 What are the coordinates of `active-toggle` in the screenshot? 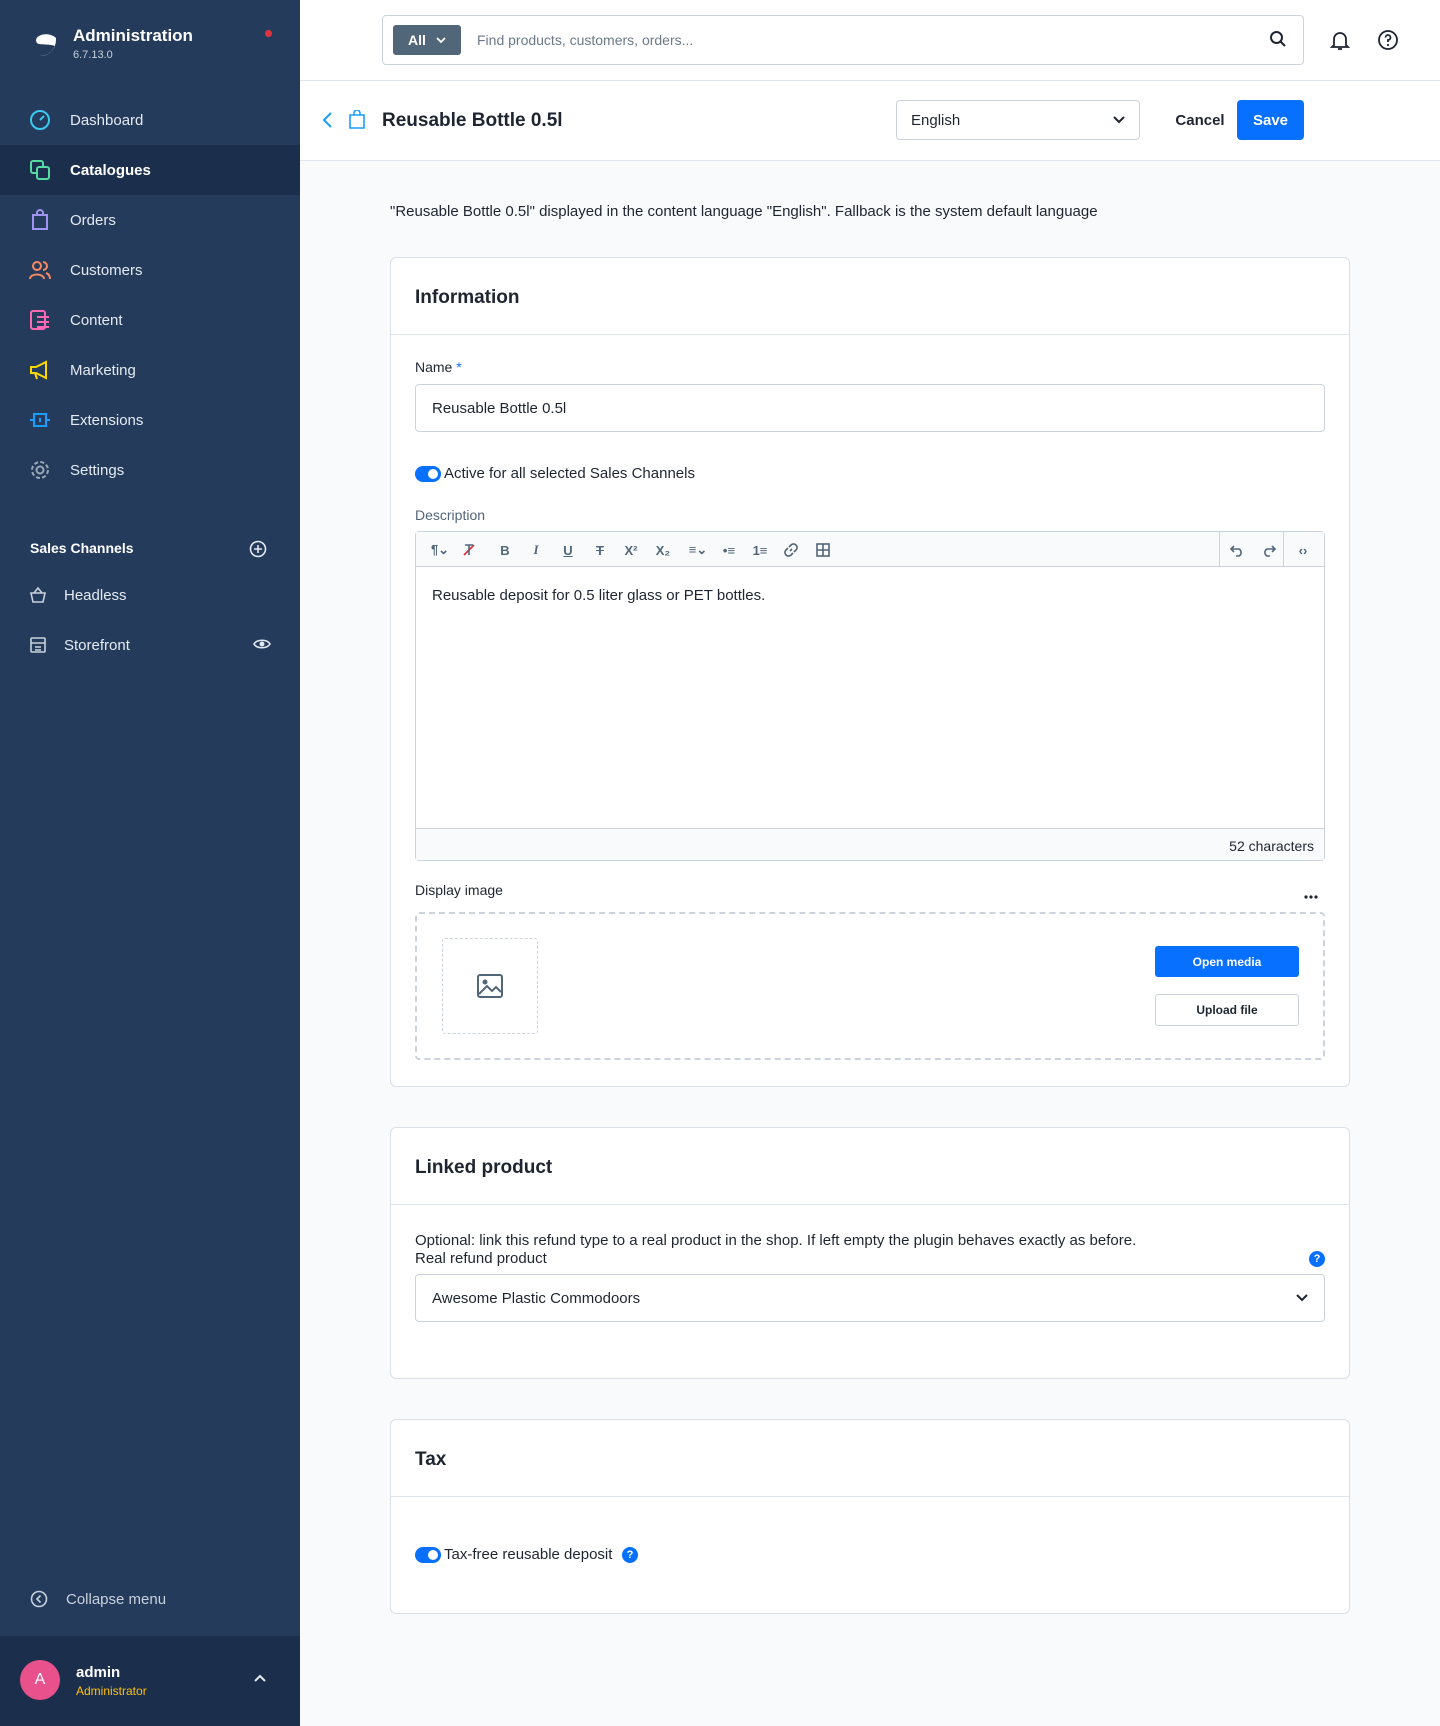 It's located at (428, 474).